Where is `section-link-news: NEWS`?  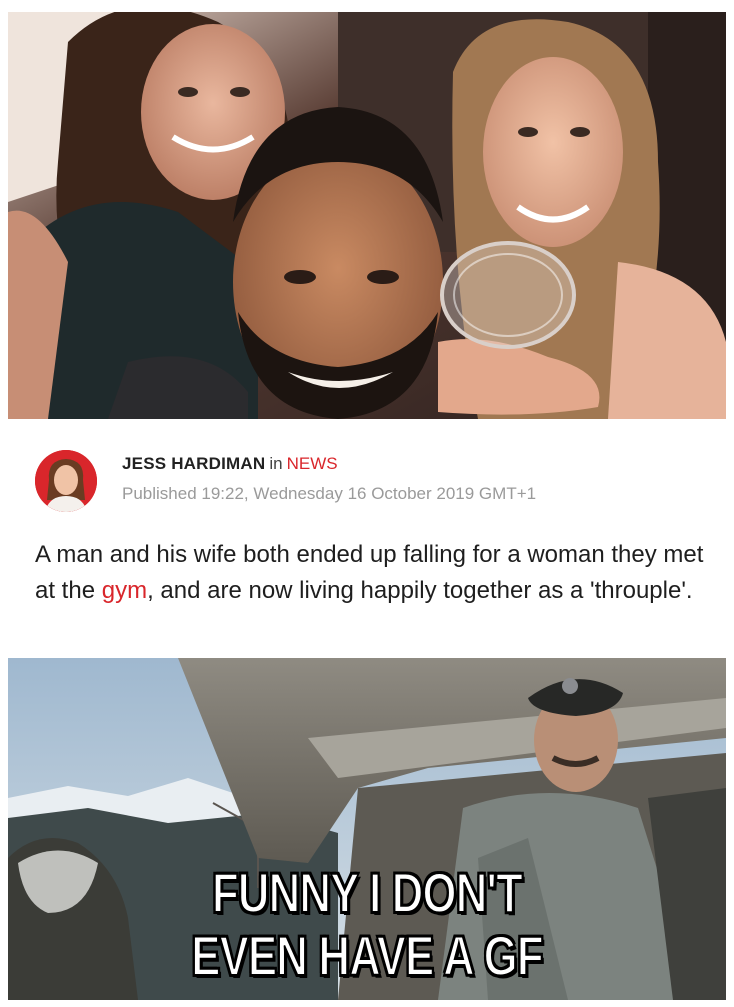
section-link-news: NEWS is located at coordinates (312, 463).